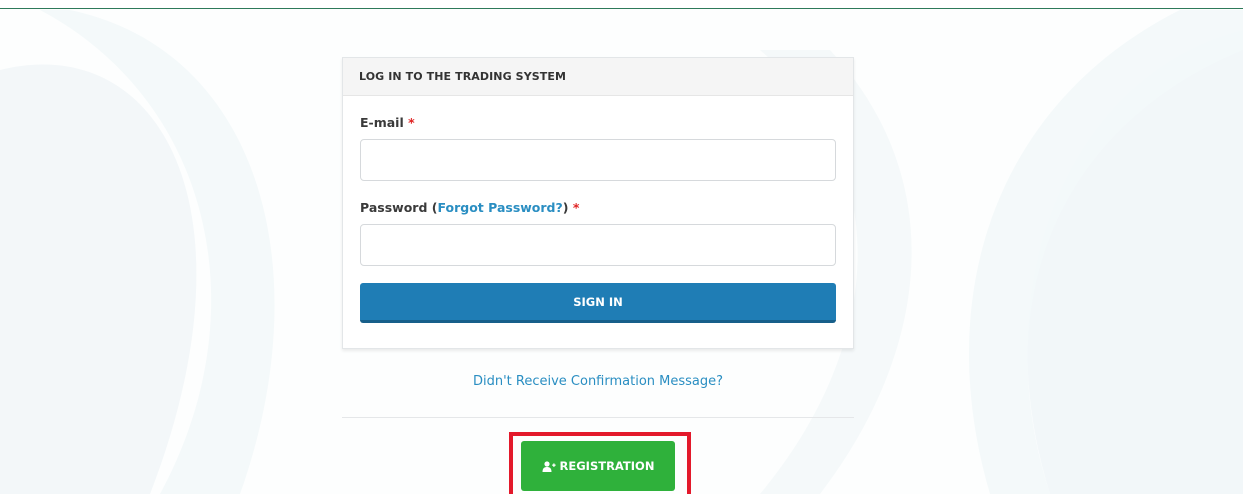  I want to click on confirmation-message-link: Didn't Receive Confirmation Message?, so click(598, 381).